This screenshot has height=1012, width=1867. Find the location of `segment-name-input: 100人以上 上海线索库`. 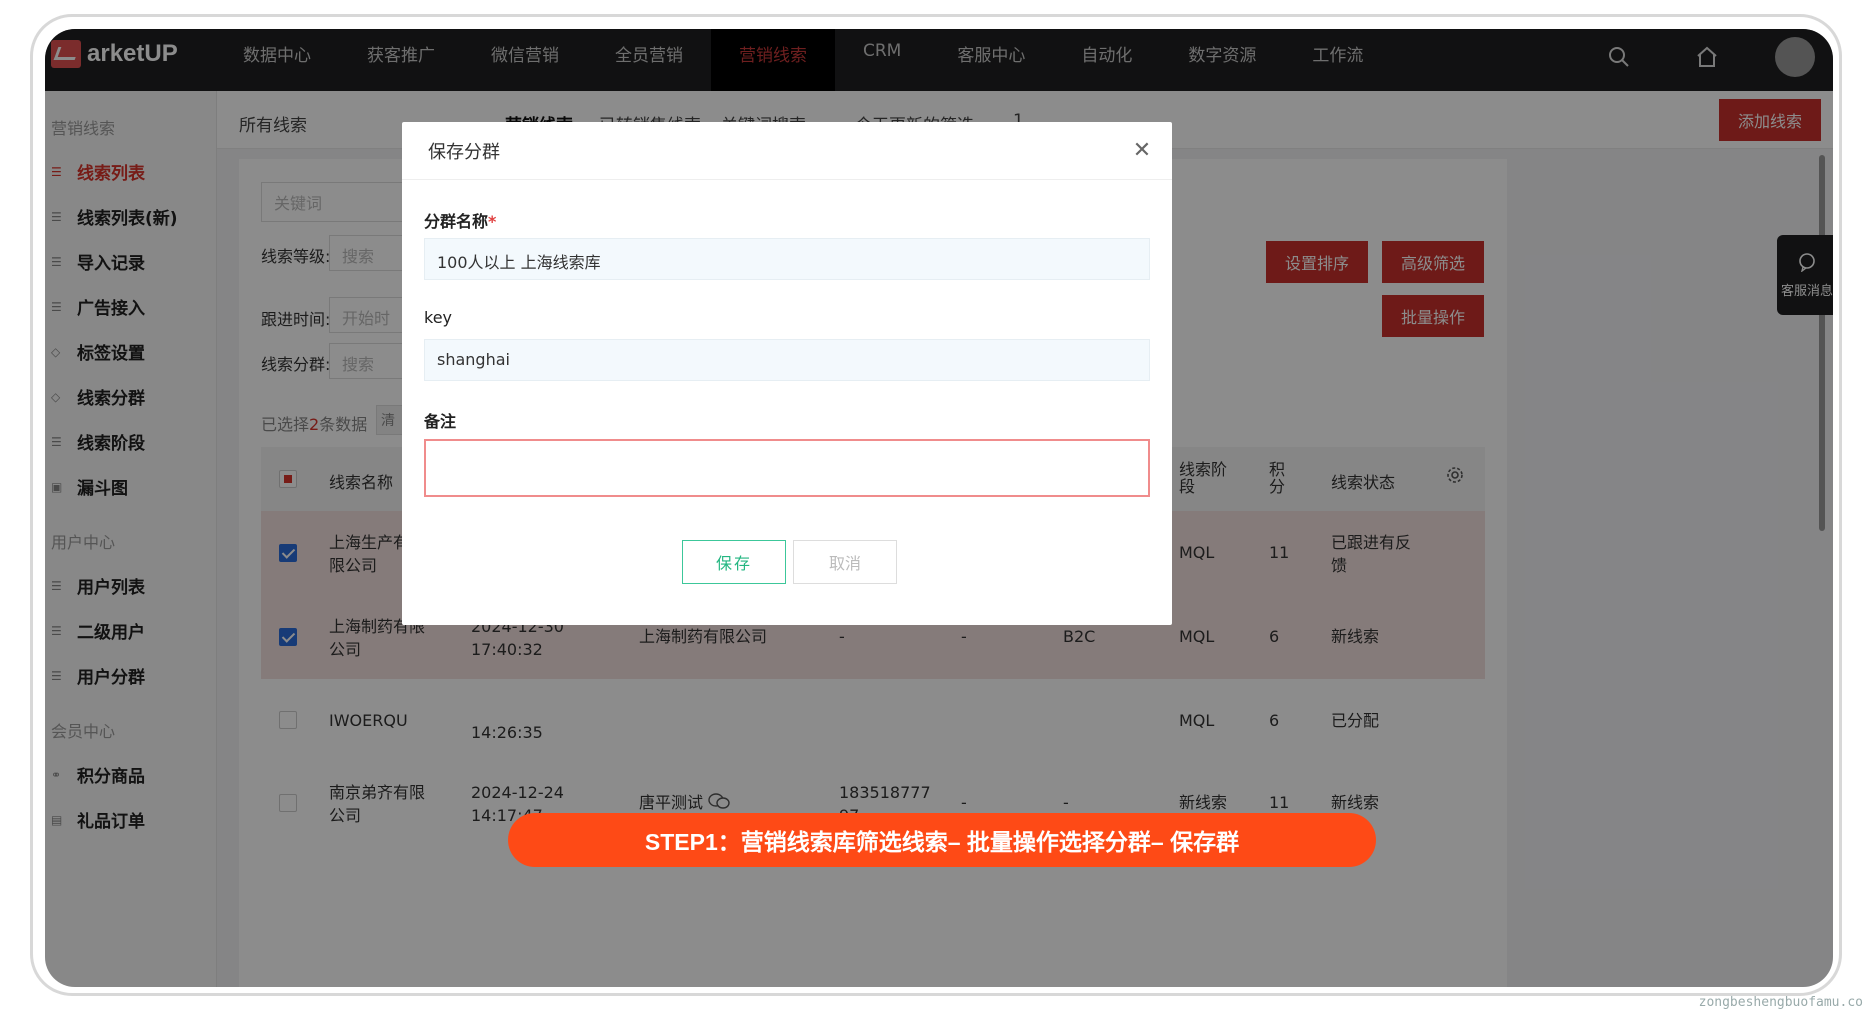

segment-name-input: 100人以上 上海线索库 is located at coordinates (787, 259).